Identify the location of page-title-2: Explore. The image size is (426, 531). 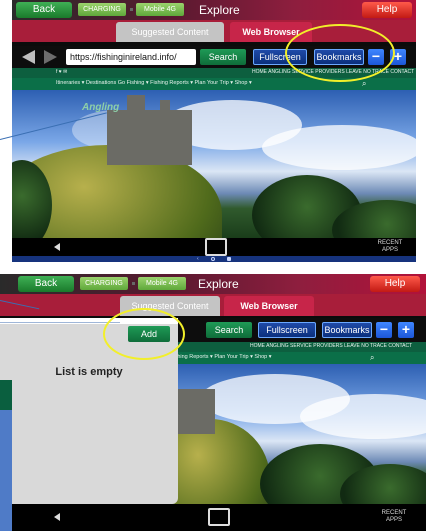
(218, 284).